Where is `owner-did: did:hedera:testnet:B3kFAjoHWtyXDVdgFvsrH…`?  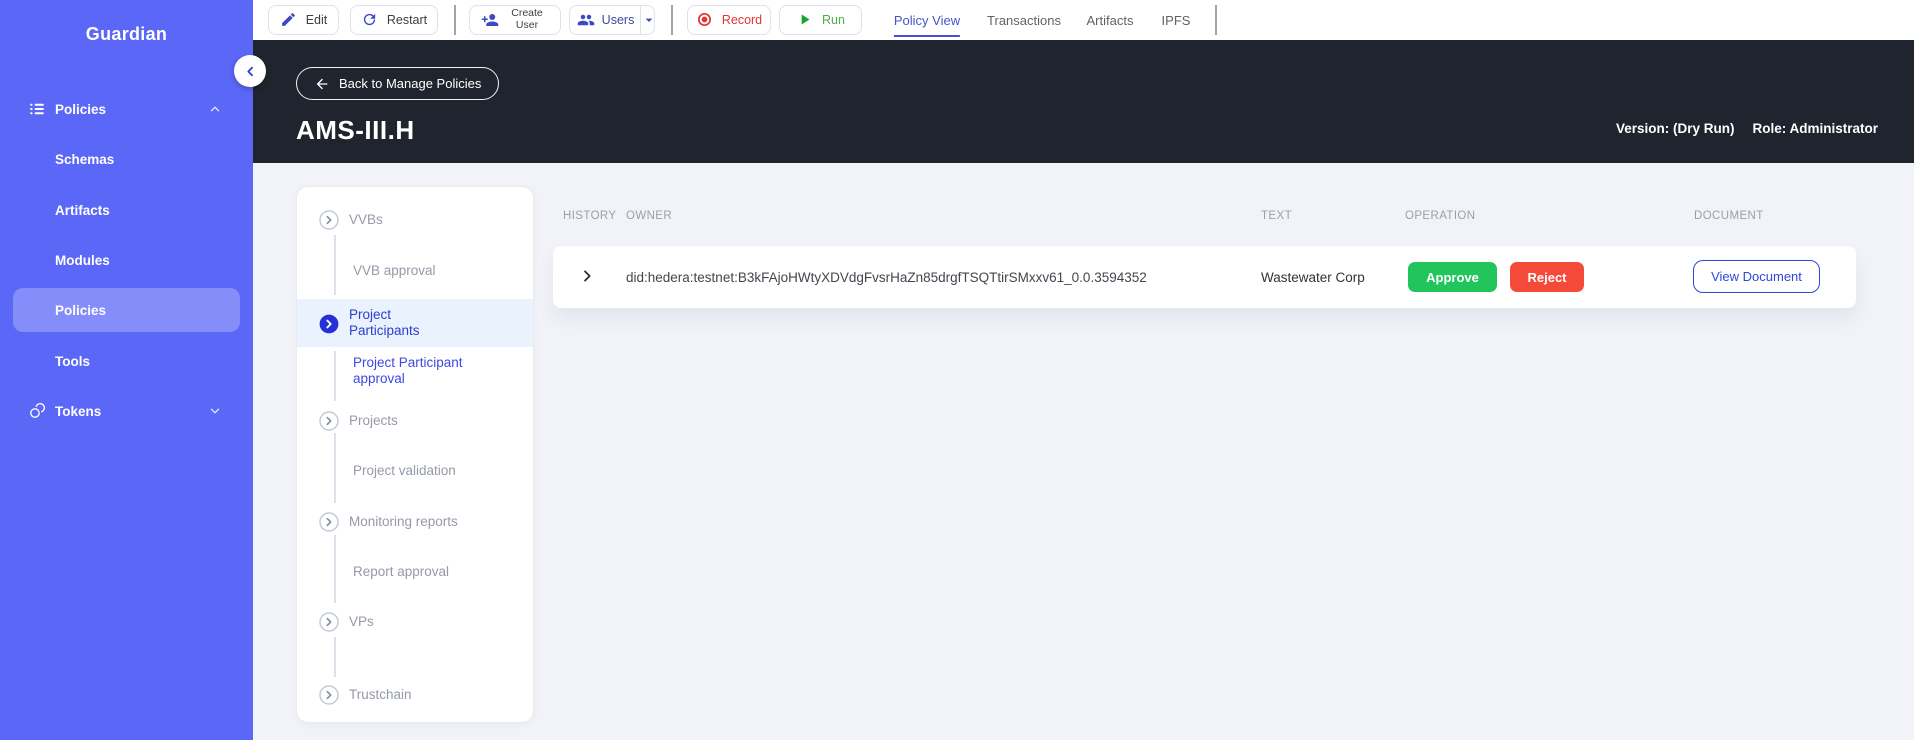 owner-did: did:hedera:testnet:B3kFAjoHWtyXDVdgFvsrH… is located at coordinates (886, 277).